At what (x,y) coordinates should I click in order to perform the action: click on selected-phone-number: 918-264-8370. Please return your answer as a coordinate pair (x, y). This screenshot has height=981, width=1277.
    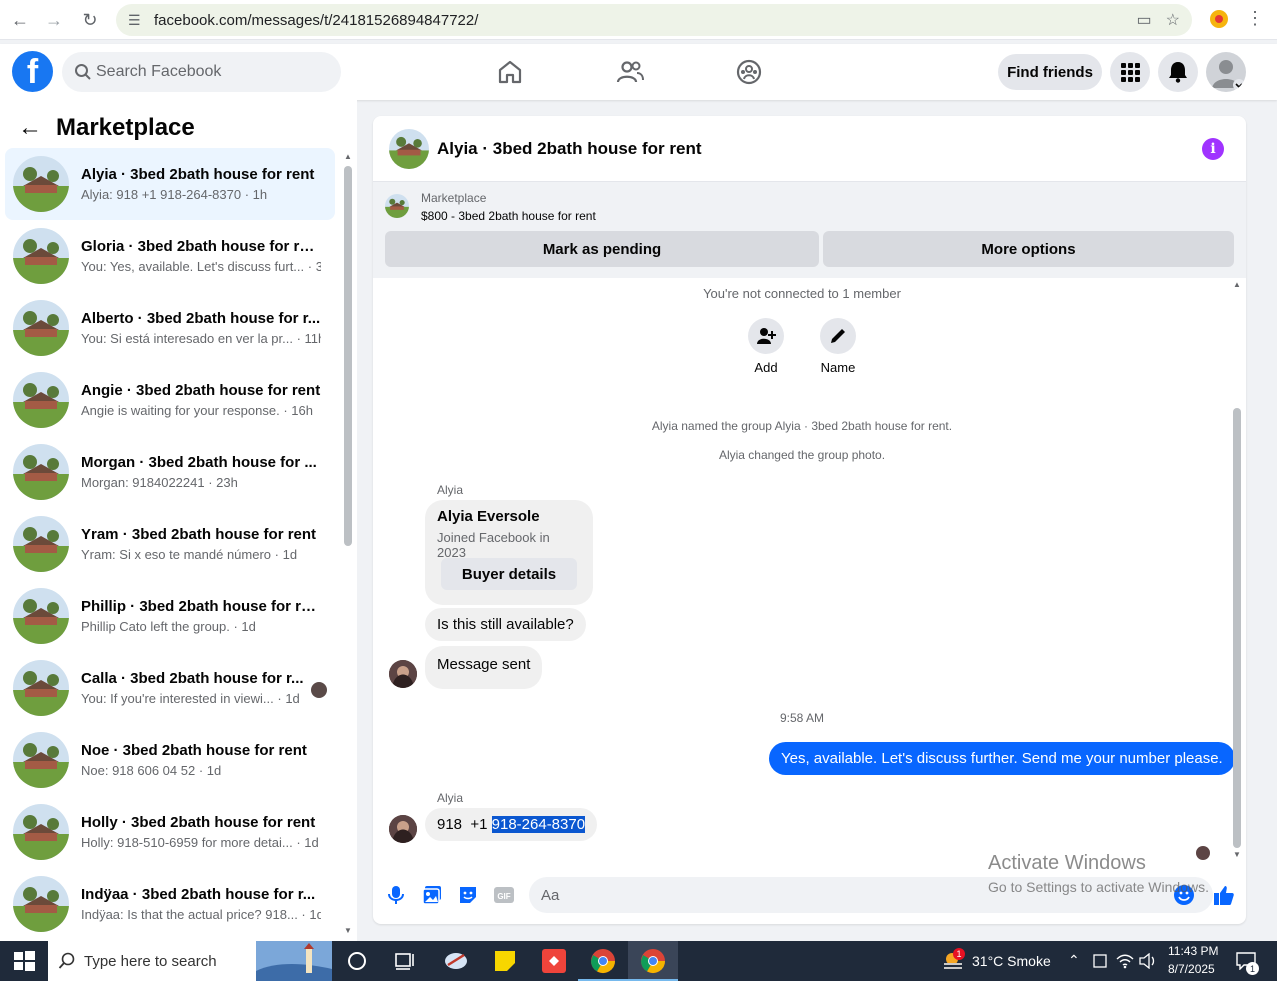
    Looking at the image, I should click on (538, 824).